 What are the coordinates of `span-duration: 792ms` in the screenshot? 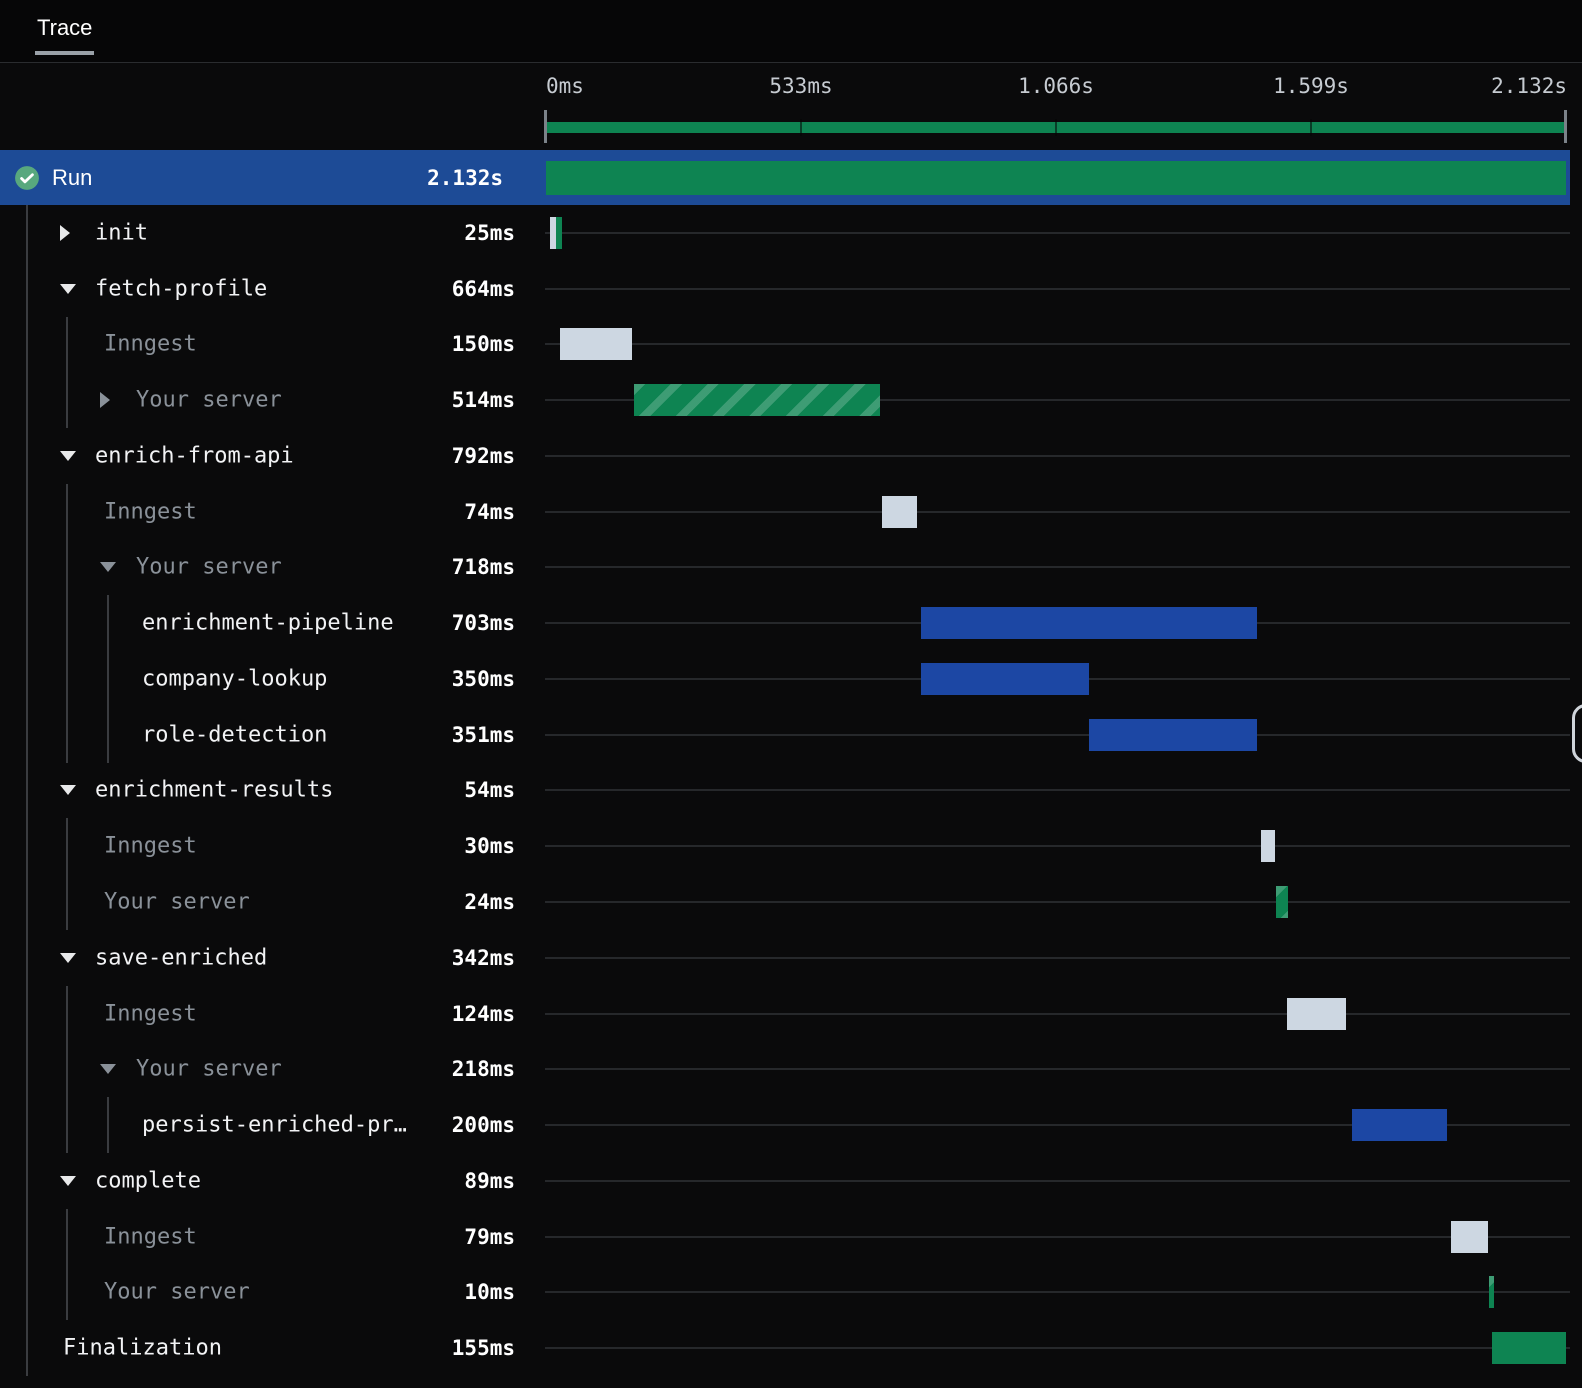 It's located at (483, 455).